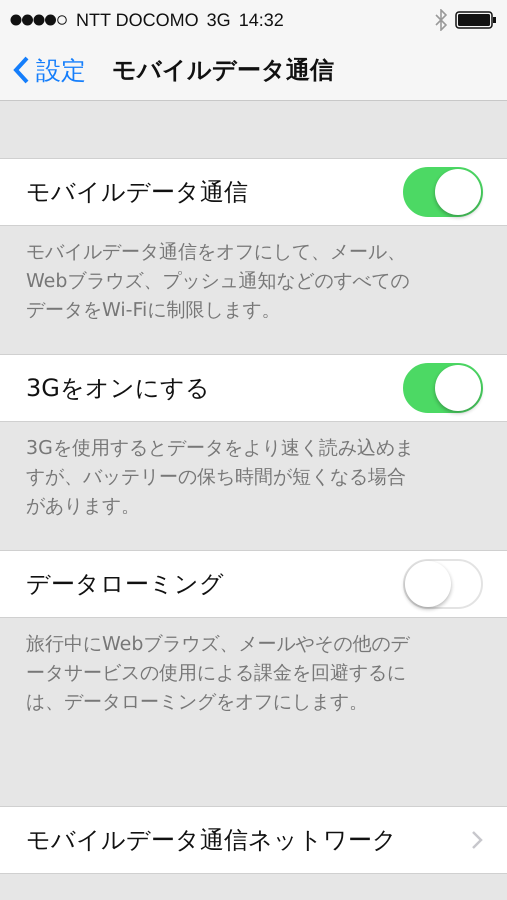 The height and width of the screenshot is (900, 507). I want to click on back-button: 設定, so click(49, 70).